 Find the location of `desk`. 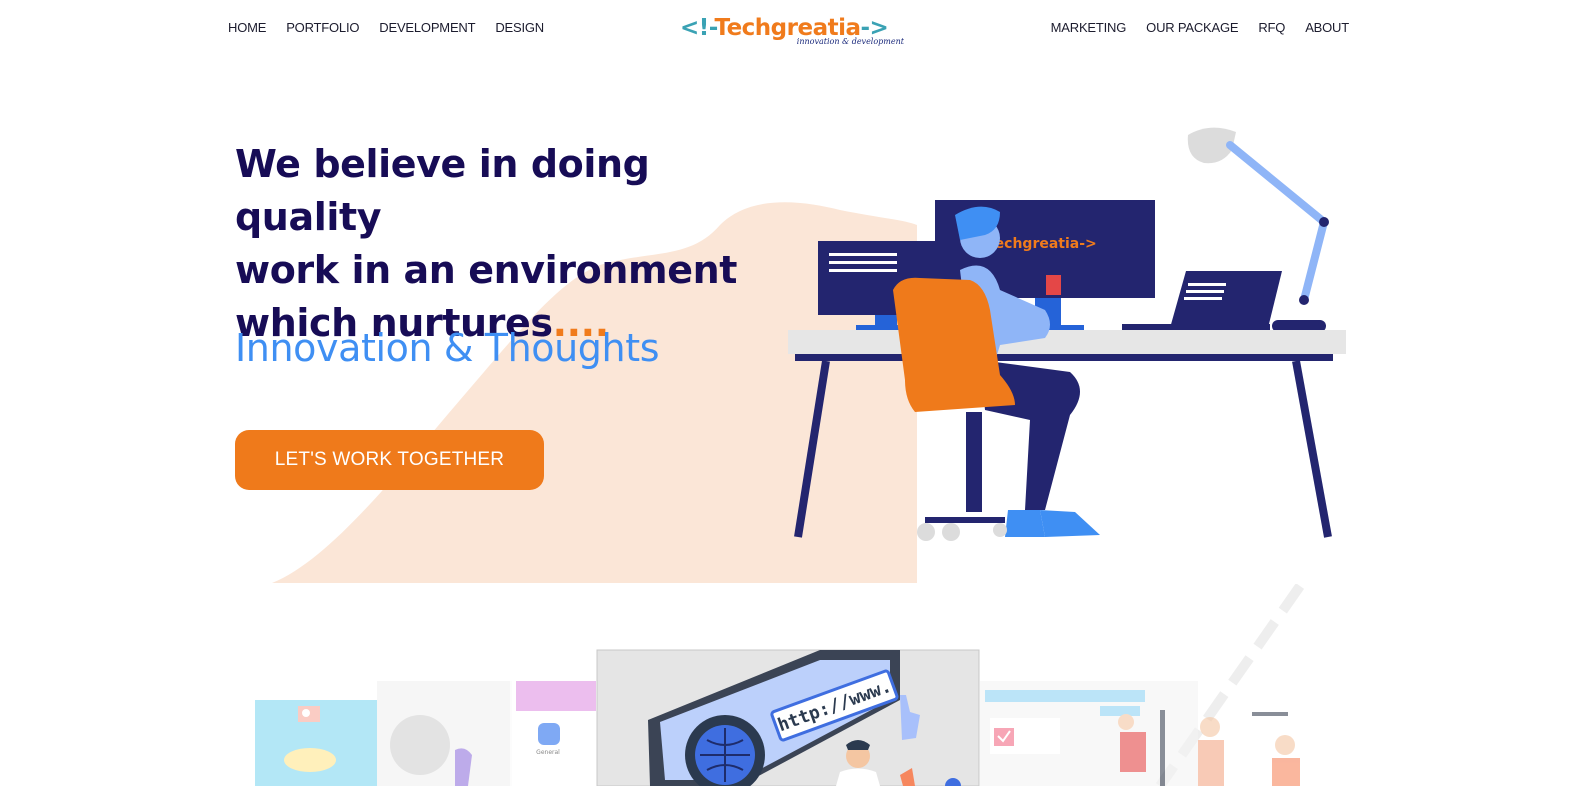

desk is located at coordinates (1067, 434).